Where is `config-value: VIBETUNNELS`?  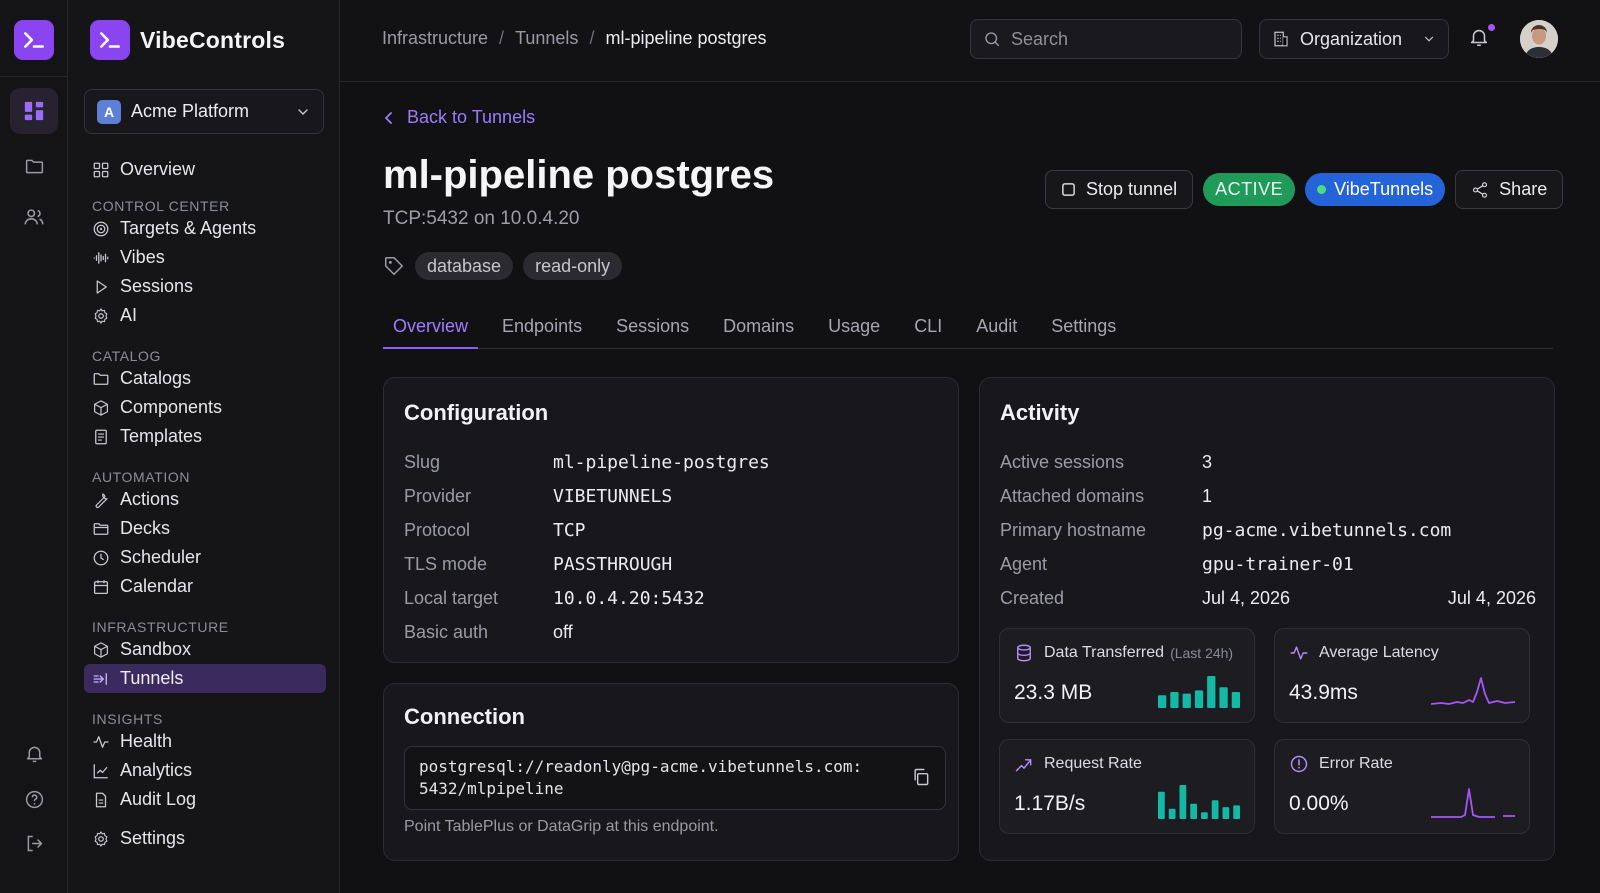
config-value: VIBETUNNELS is located at coordinates (613, 496).